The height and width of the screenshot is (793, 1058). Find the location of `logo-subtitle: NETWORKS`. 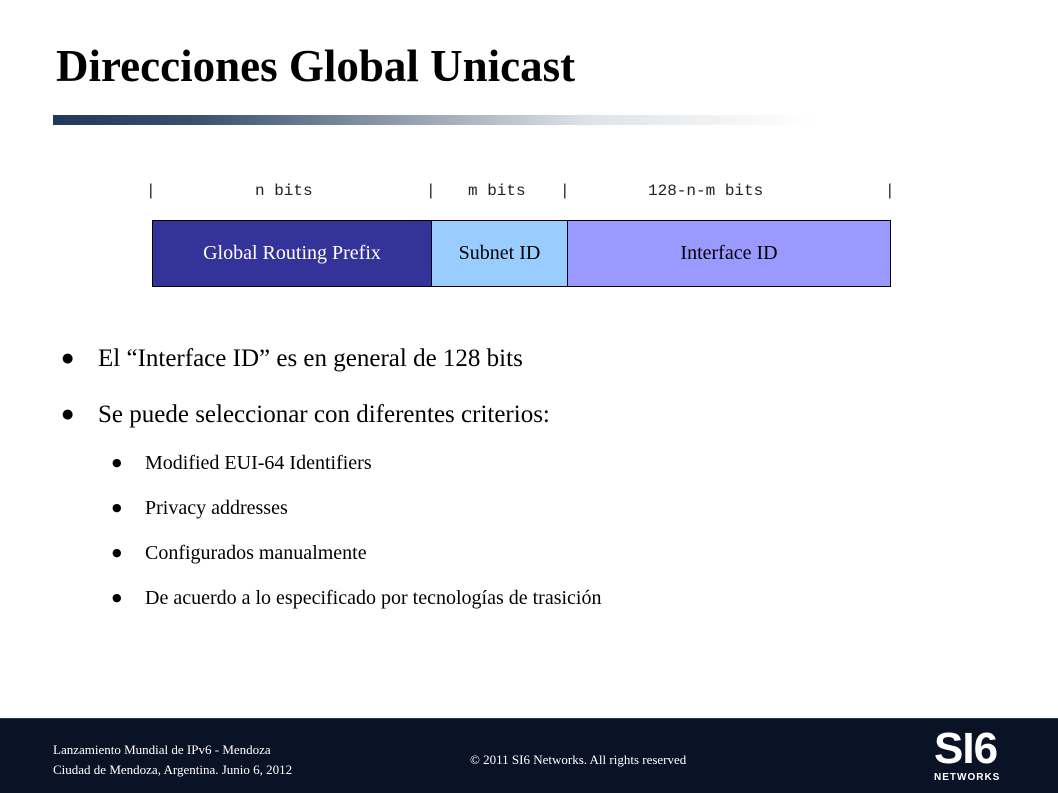

logo-subtitle: NETWORKS is located at coordinates (967, 777).